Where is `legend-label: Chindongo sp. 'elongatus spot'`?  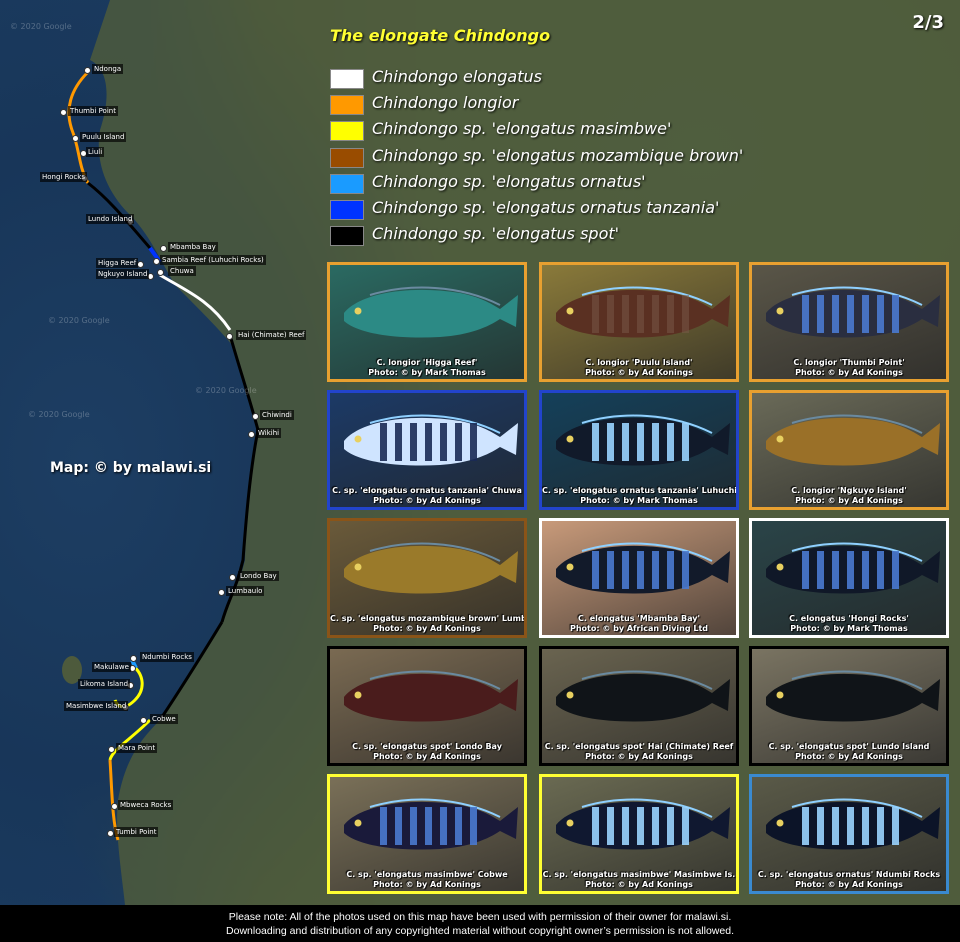 legend-label: Chindongo sp. 'elongatus spot' is located at coordinates (496, 234).